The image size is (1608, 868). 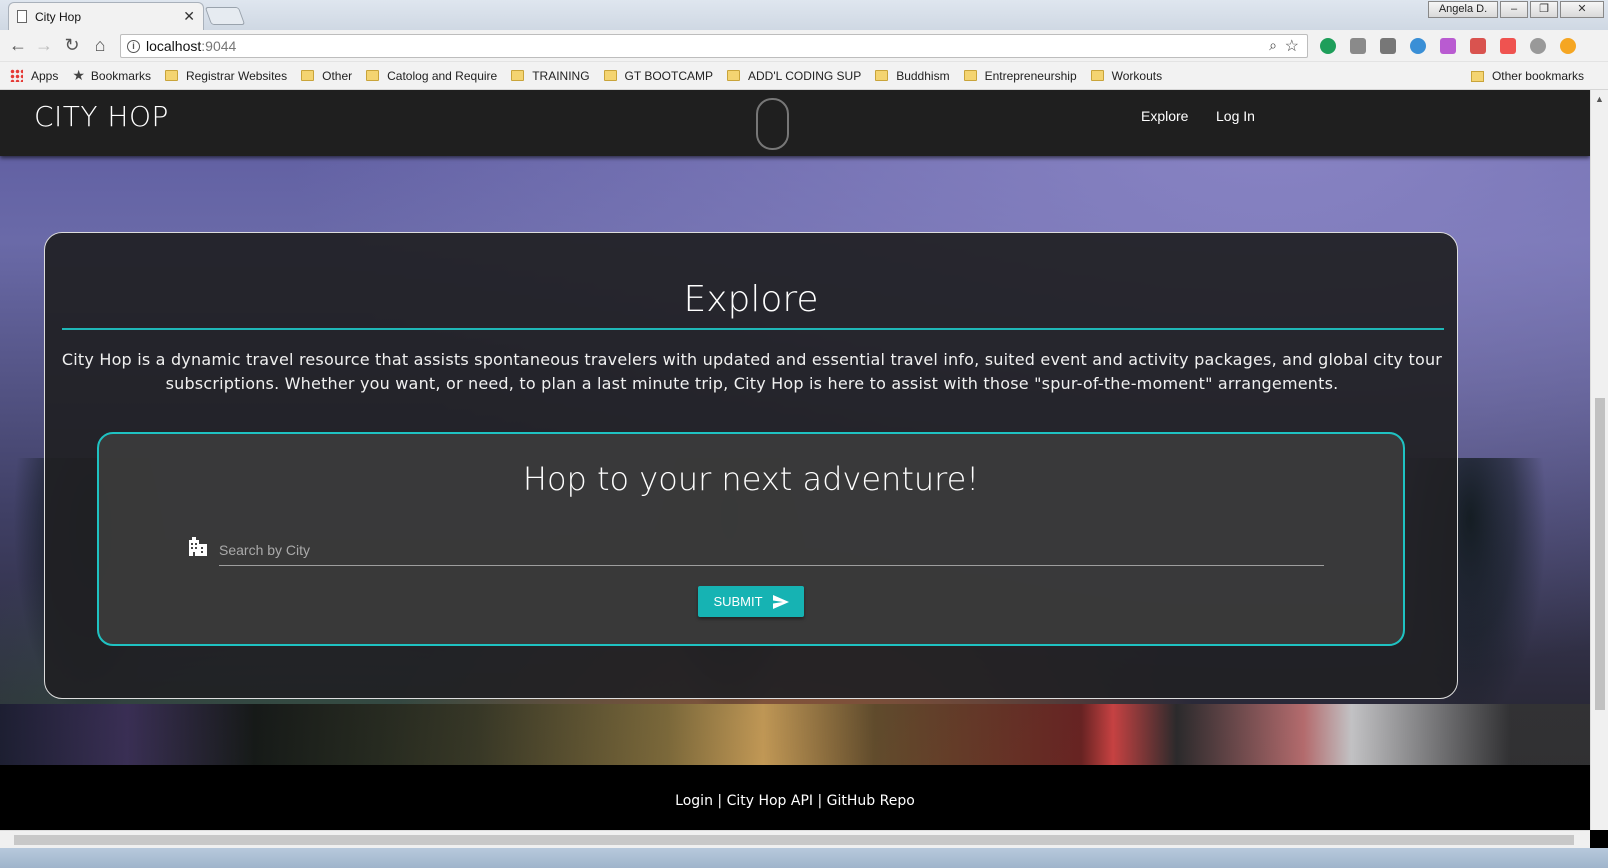 What do you see at coordinates (22, 16) in the screenshot?
I see `document-icon` at bounding box center [22, 16].